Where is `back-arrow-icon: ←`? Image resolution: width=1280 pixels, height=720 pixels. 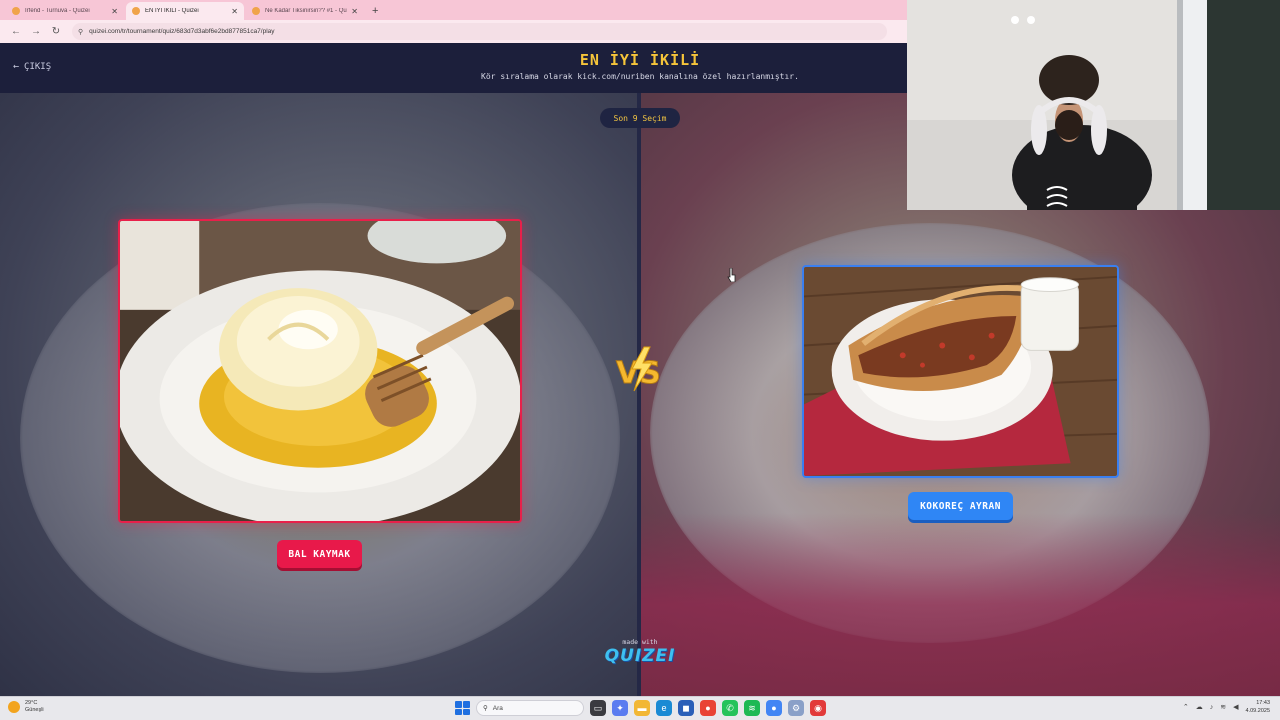 back-arrow-icon: ← is located at coordinates (16, 31).